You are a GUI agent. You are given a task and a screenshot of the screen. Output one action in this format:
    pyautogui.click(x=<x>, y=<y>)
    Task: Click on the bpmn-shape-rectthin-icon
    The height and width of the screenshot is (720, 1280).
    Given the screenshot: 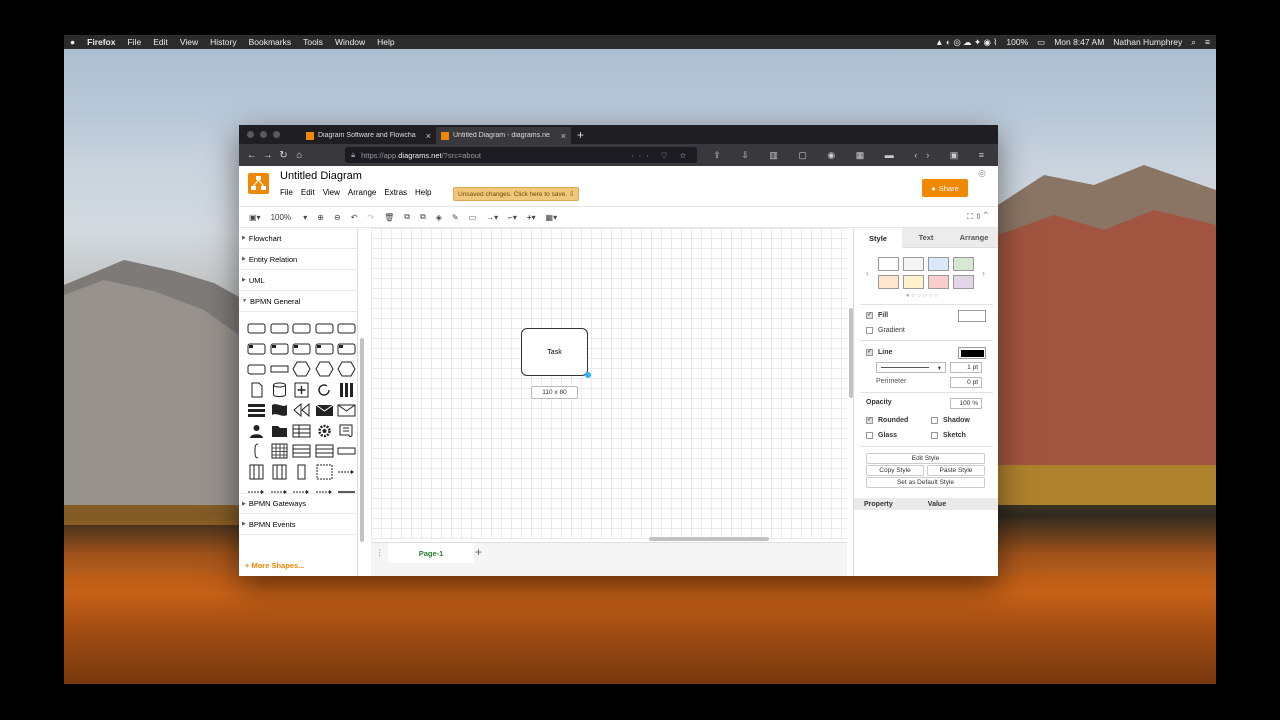 What is the action you would take?
    pyautogui.click(x=301, y=472)
    